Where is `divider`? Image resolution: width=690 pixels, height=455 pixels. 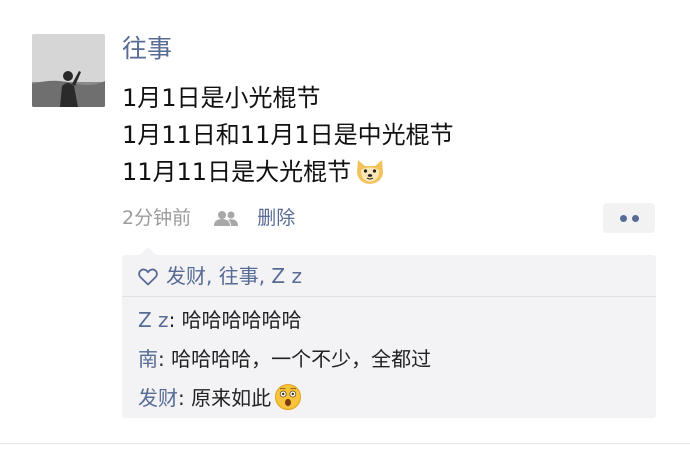
divider is located at coordinates (389, 296).